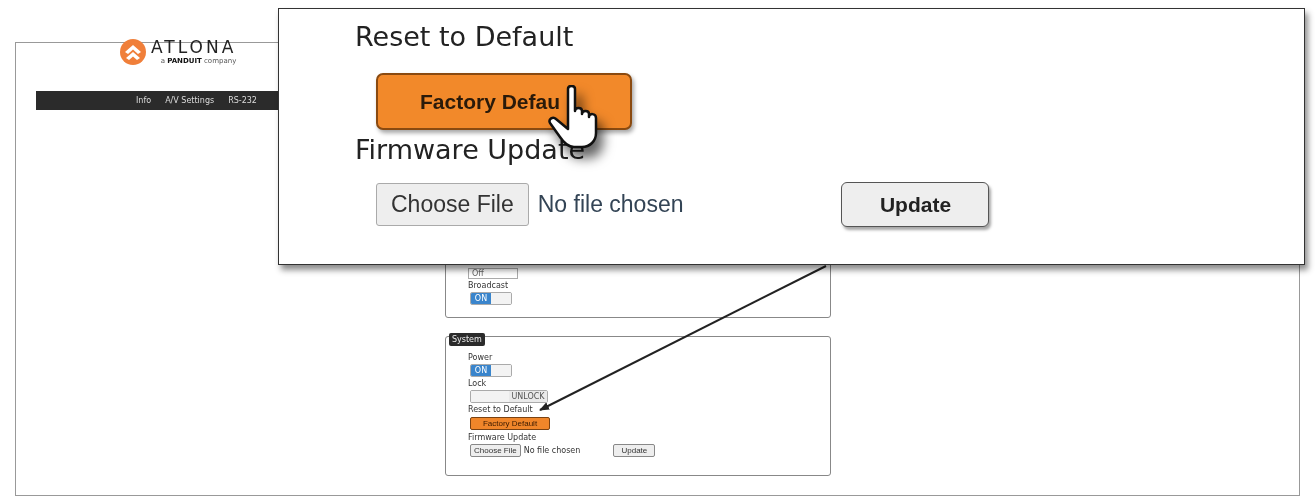 The image size is (1315, 501). Describe the element at coordinates (493, 273) in the screenshot. I see `select-field: Off` at that location.